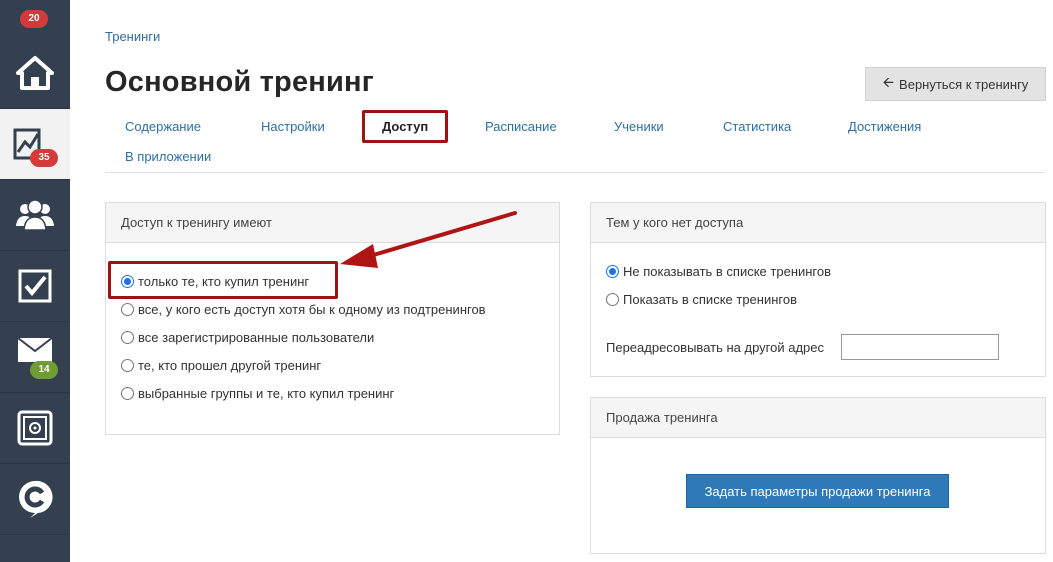  I want to click on tab-statistics: Статистика, so click(757, 126).